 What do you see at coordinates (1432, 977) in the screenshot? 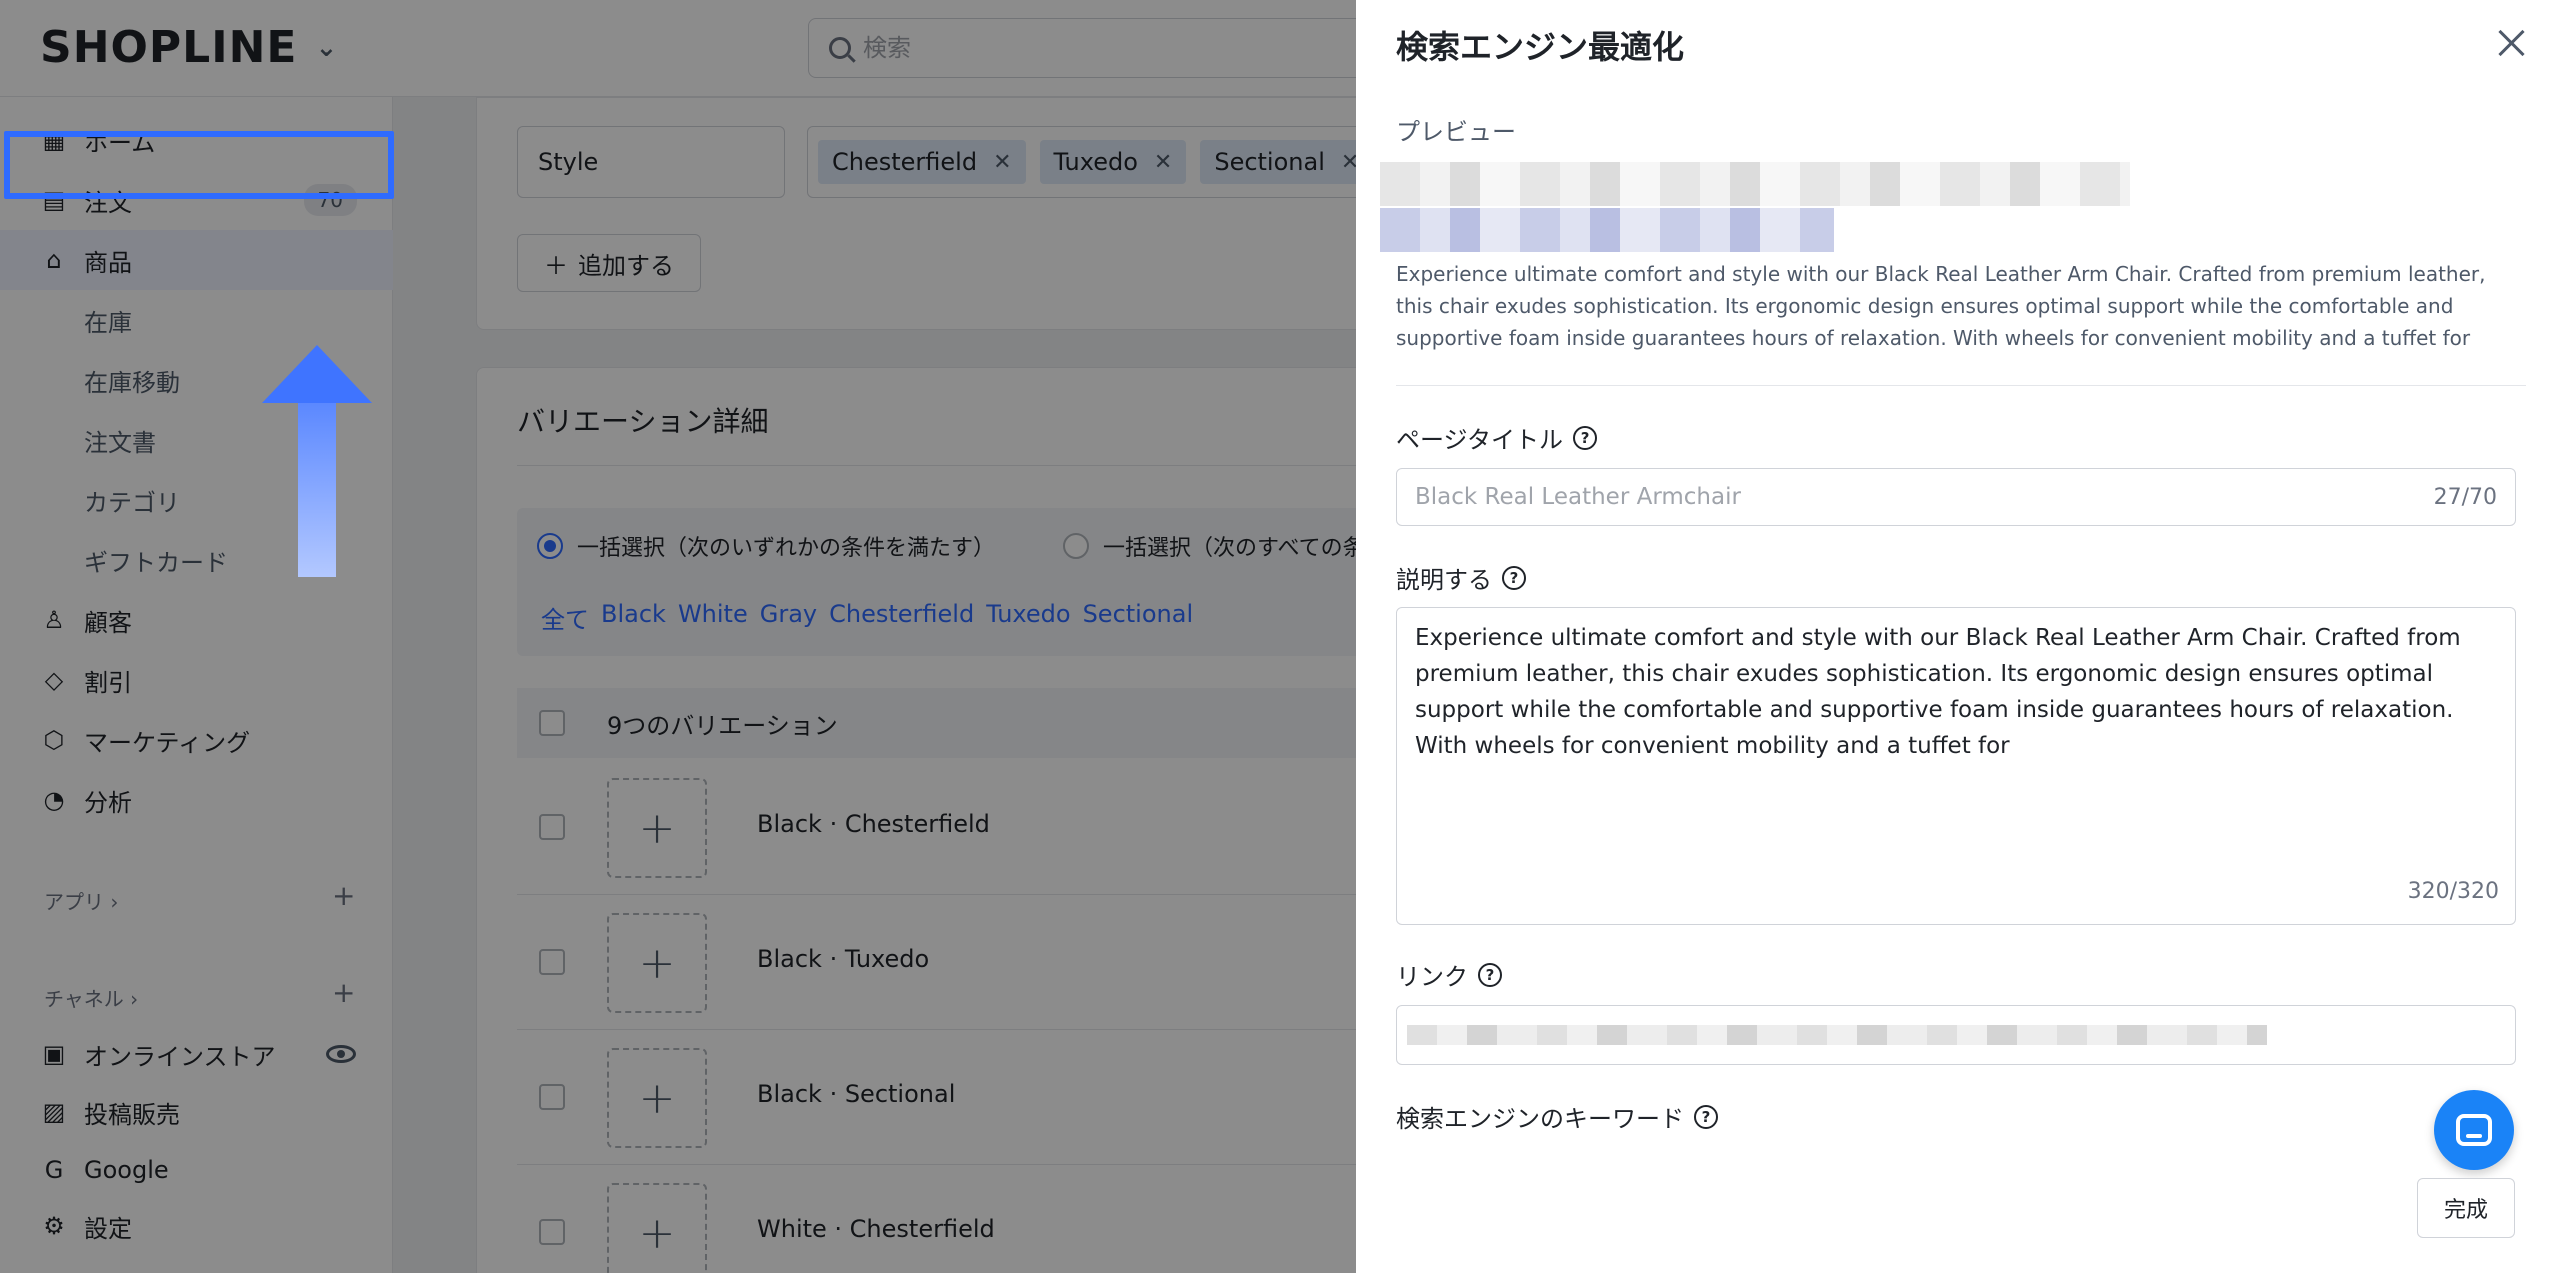
I see `link-label-text: リンク` at bounding box center [1432, 977].